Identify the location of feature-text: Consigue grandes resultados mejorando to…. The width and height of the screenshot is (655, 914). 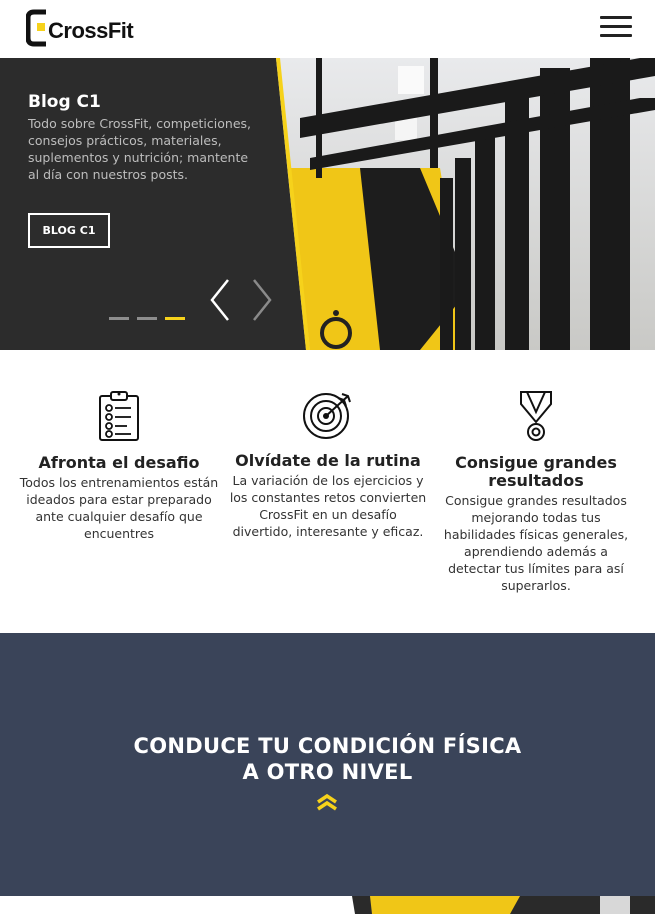
(536, 543).